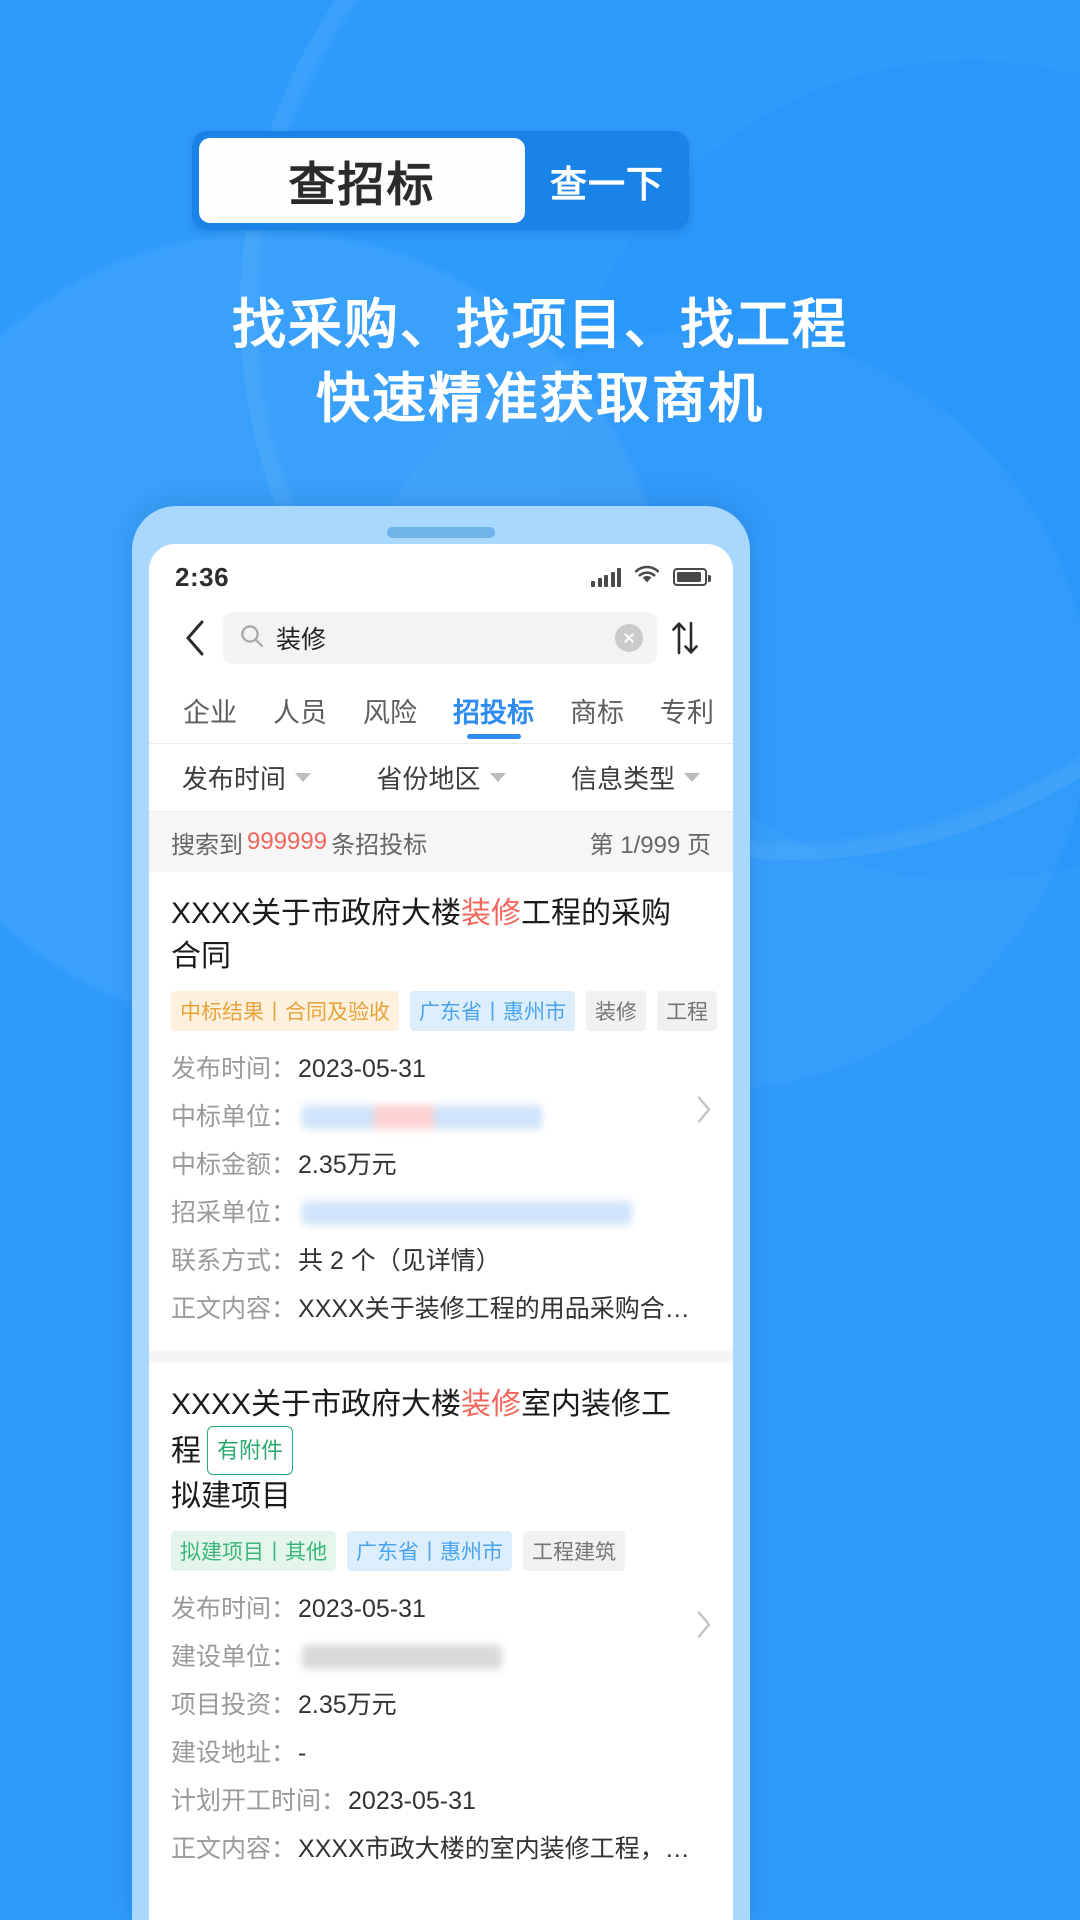 Image resolution: width=1080 pixels, height=1920 pixels. I want to click on count-prefix: 搜索到, so click(207, 845).